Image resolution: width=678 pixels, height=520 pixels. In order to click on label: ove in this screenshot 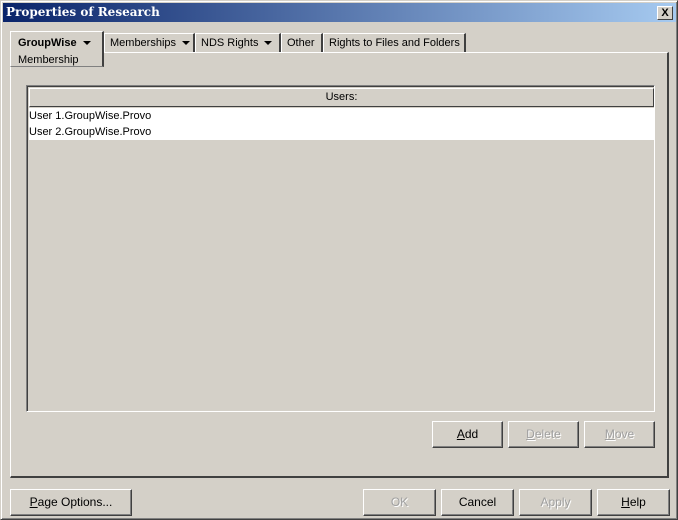, I will do `click(624, 434)`.